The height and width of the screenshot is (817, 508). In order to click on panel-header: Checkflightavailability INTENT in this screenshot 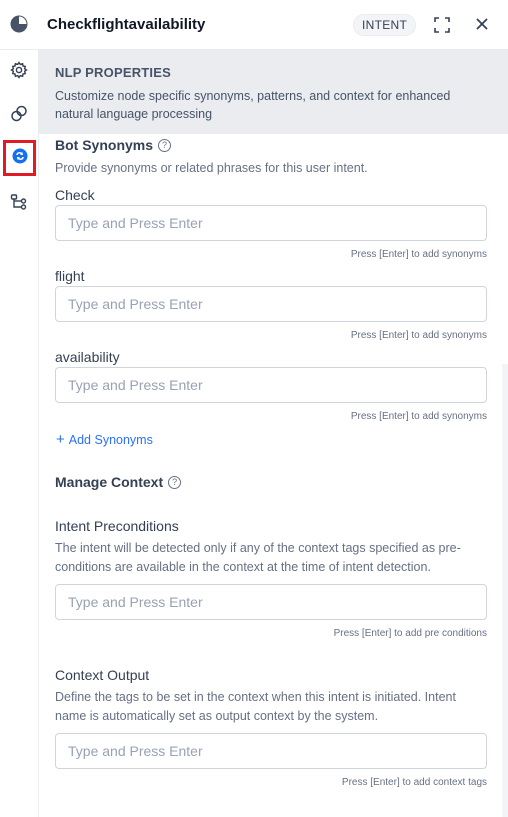, I will do `click(254, 25)`.